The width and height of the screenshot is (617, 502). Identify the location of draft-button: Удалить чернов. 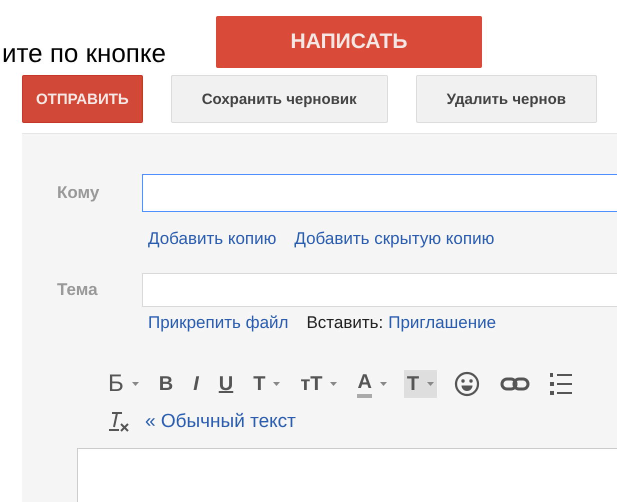
(506, 99).